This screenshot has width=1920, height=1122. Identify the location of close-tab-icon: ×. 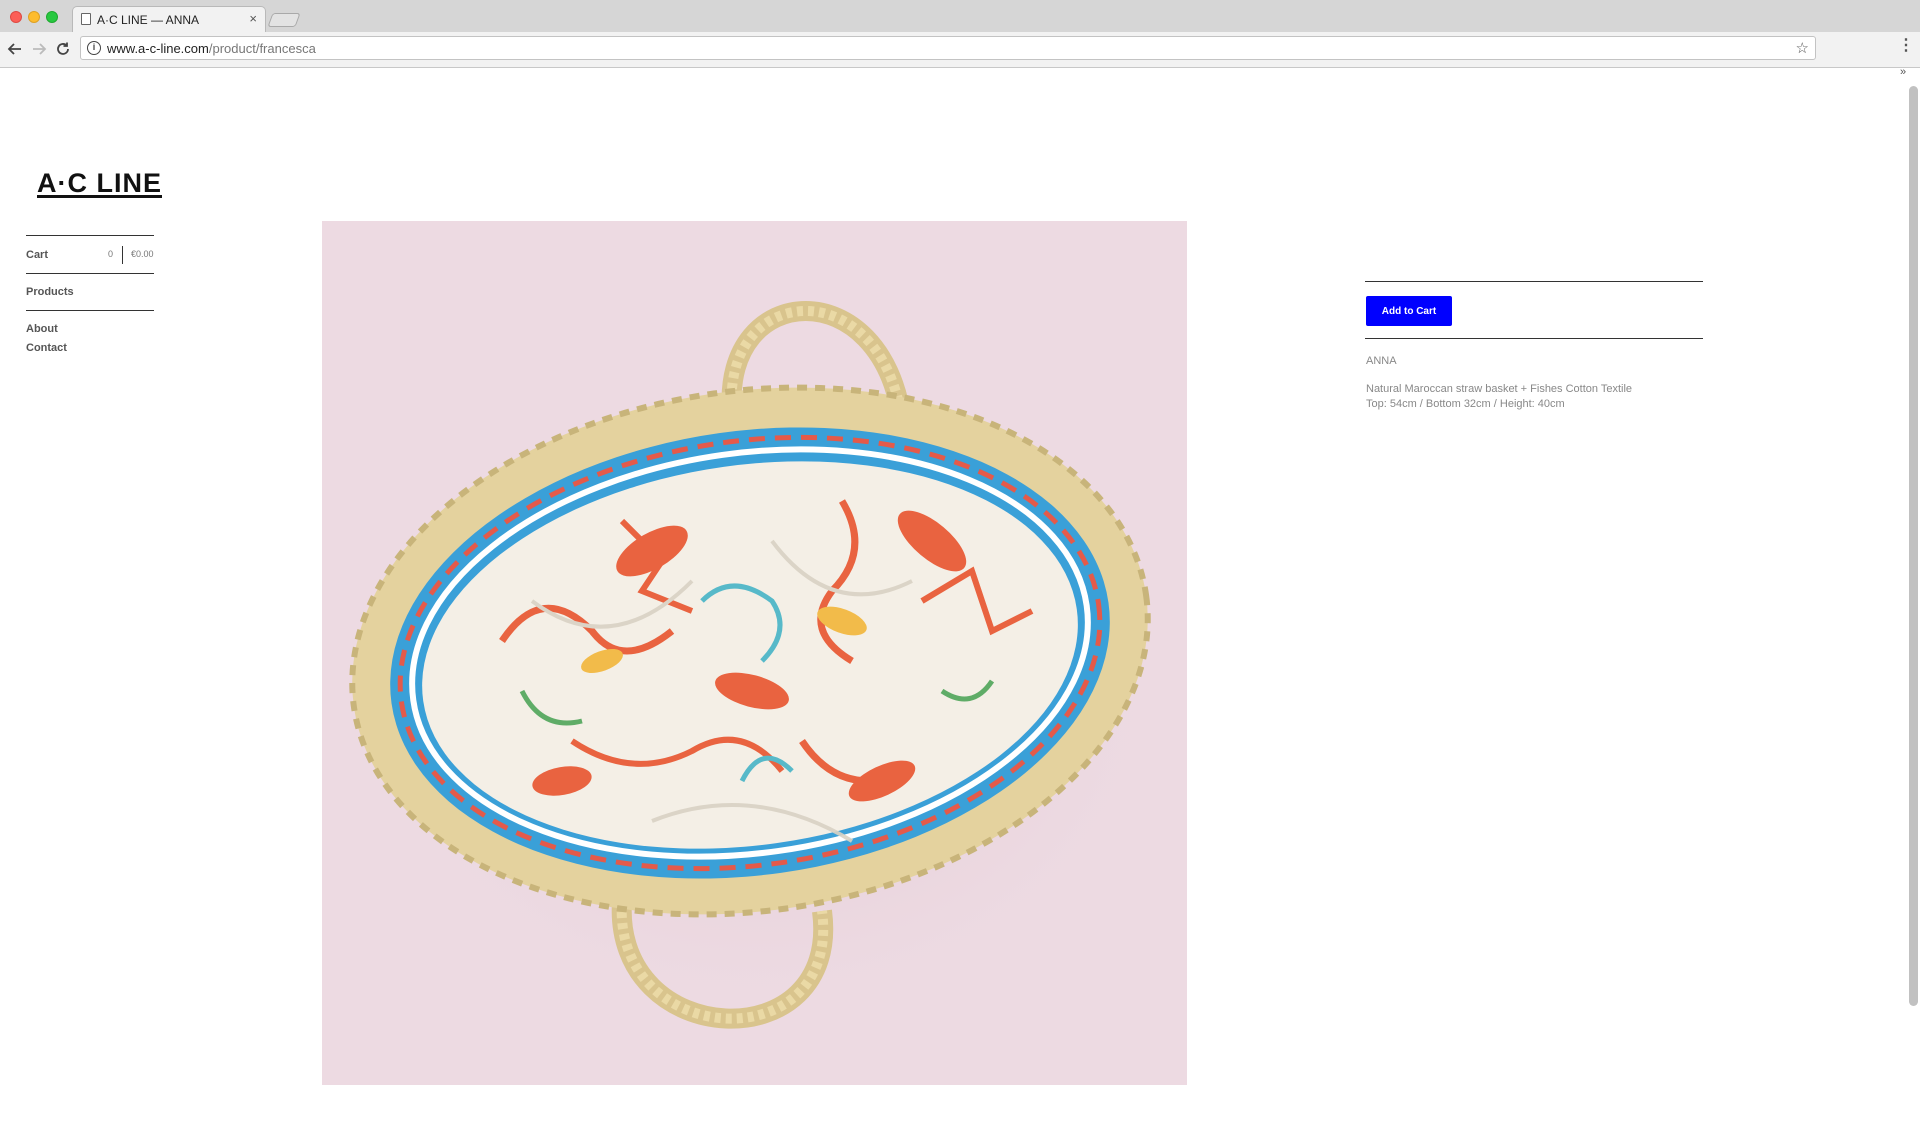
(253, 18).